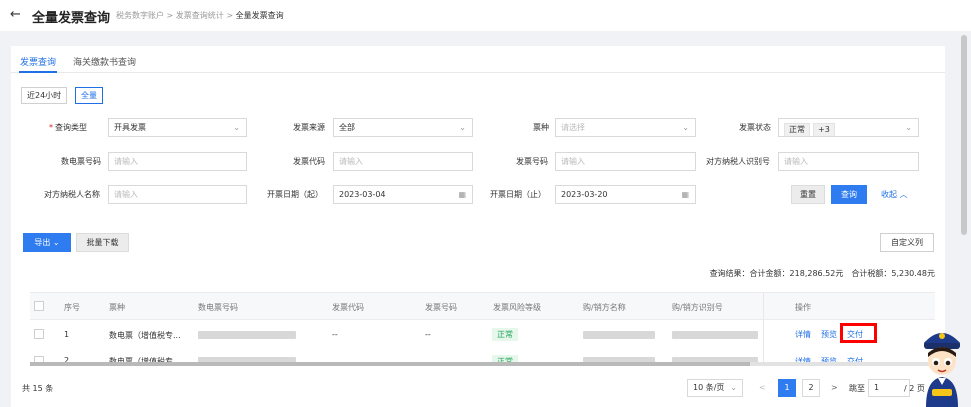 This screenshot has height=407, width=971. I want to click on page-title: 全量发票查询, so click(71, 18).